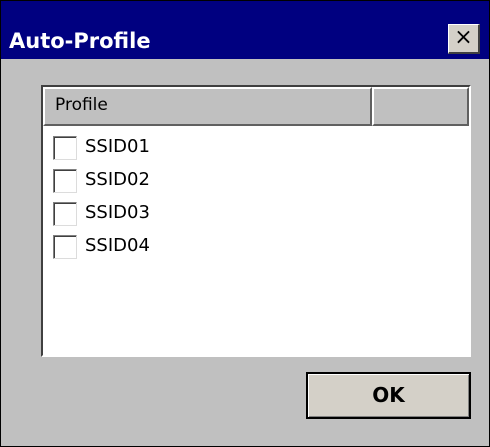 This screenshot has height=447, width=490. What do you see at coordinates (256, 147) in the screenshot?
I see `list-item: SSID01` at bounding box center [256, 147].